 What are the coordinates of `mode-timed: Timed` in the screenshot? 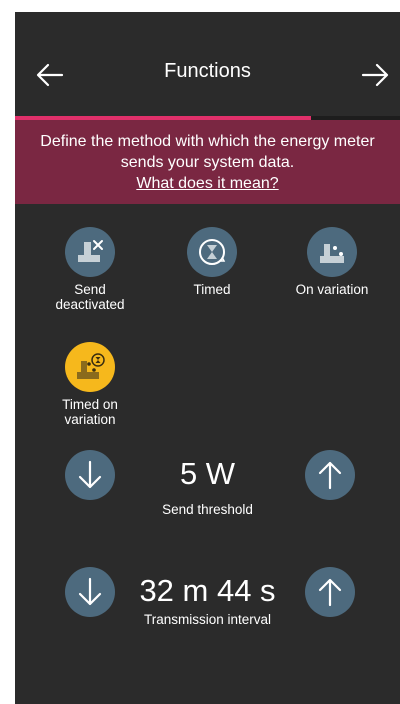 It's located at (212, 262).